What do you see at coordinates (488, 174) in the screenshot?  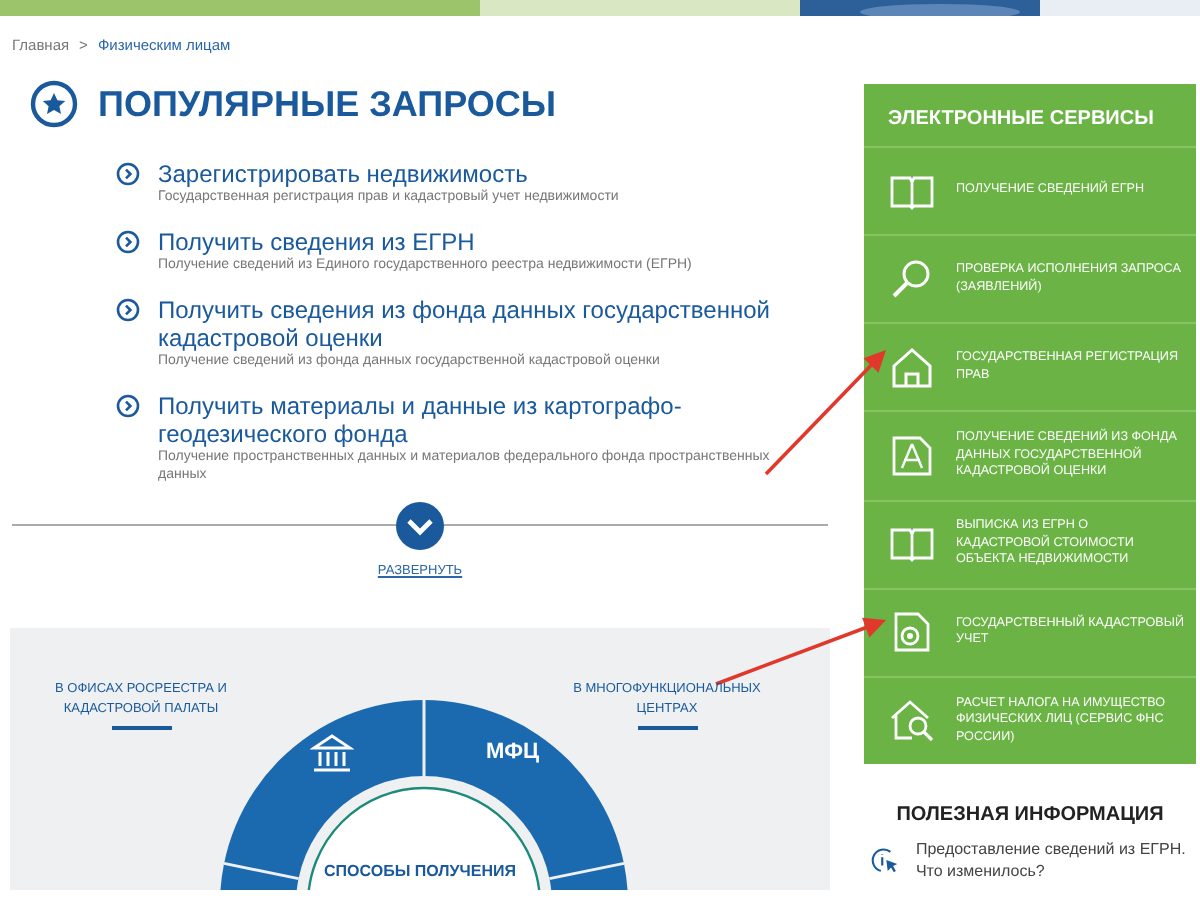 I see `request-link: Зарегистрировать недвижимость` at bounding box center [488, 174].